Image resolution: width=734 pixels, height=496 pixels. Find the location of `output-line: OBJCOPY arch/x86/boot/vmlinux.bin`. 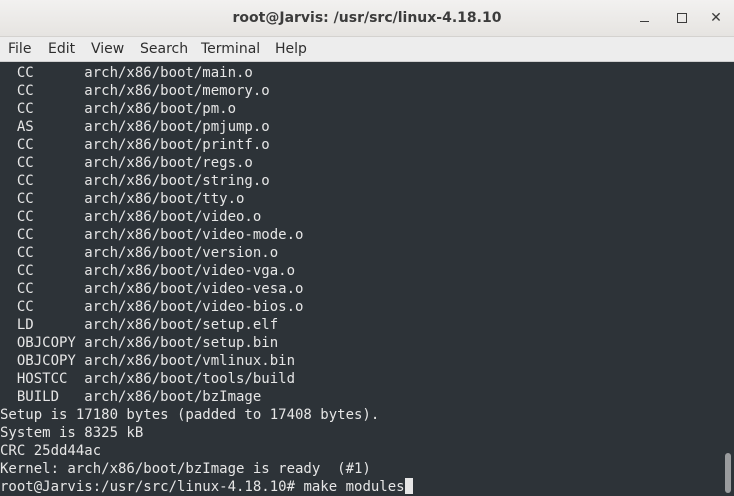

output-line: OBJCOPY arch/x86/boot/vmlinux.bin is located at coordinates (148, 361).